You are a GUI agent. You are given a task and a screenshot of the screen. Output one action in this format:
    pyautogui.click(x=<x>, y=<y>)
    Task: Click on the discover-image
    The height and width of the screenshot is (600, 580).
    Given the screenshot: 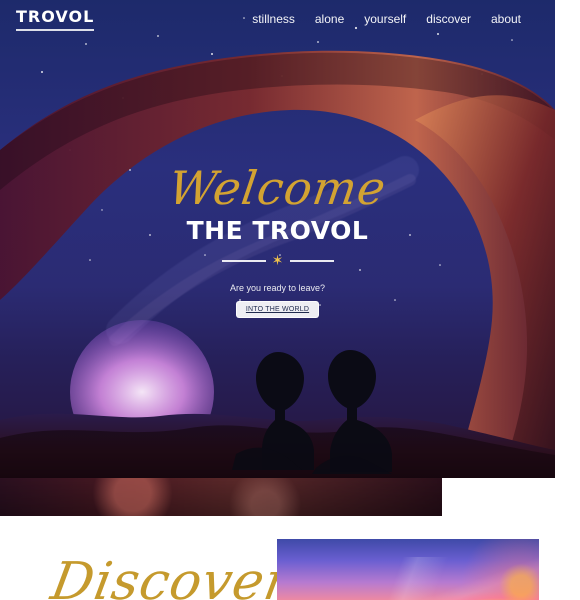 What is the action you would take?
    pyautogui.click(x=408, y=569)
    